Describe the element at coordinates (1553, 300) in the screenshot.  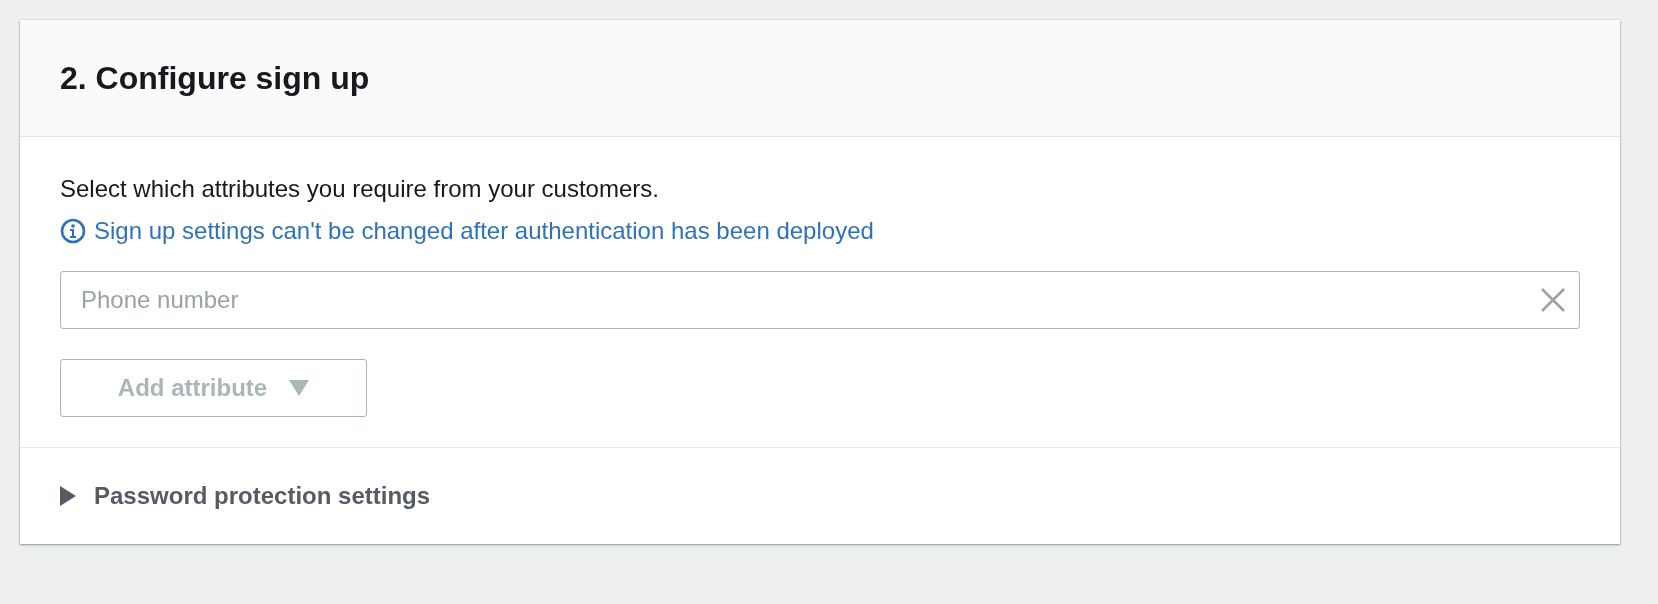
I see `close-button` at that location.